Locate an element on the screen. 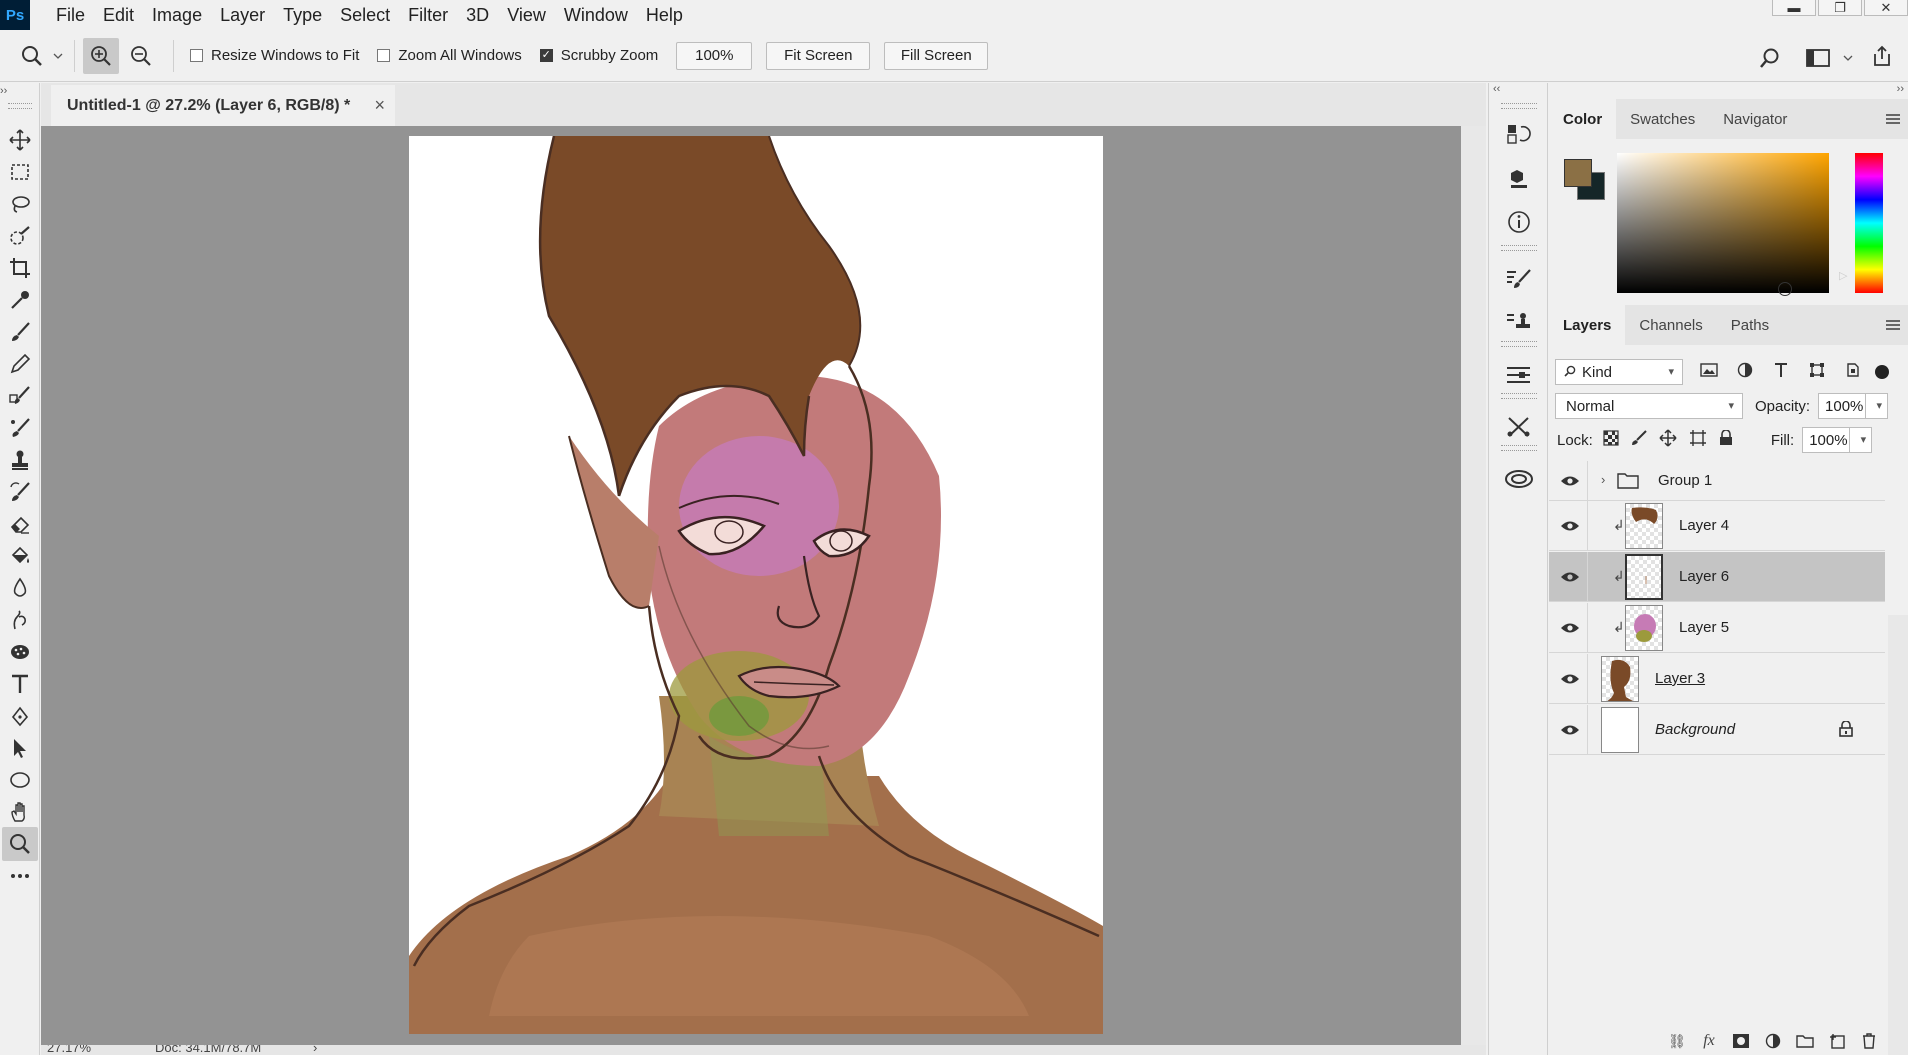 The height and width of the screenshot is (1055, 1908). tab-color: Color is located at coordinates (1583, 119).